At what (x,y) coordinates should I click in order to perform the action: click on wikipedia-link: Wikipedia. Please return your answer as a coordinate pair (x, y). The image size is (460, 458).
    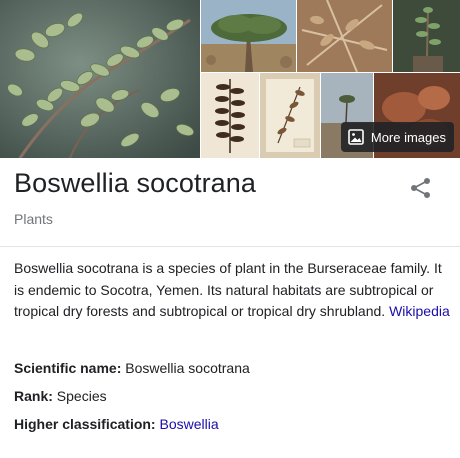
    Looking at the image, I should click on (419, 311).